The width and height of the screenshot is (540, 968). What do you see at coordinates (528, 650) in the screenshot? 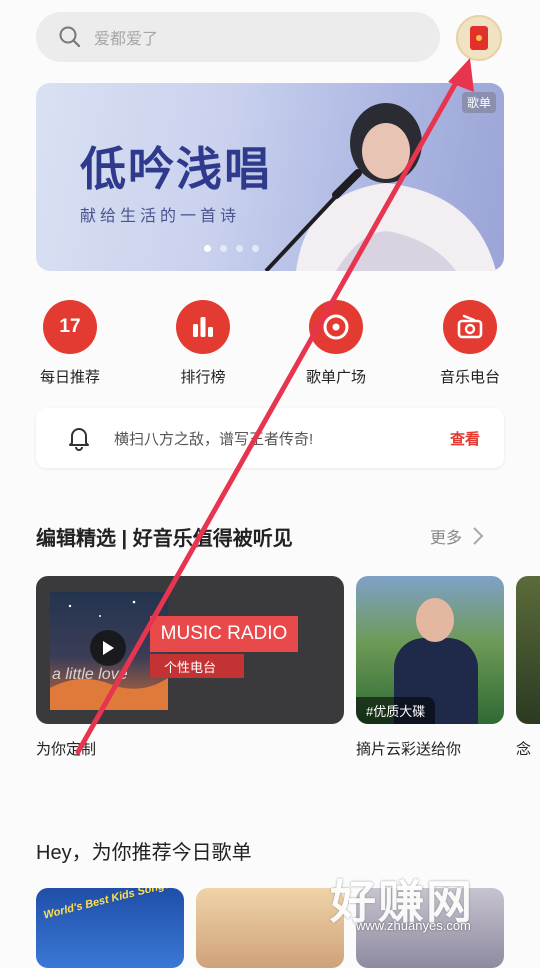
I see `partial-card` at bounding box center [528, 650].